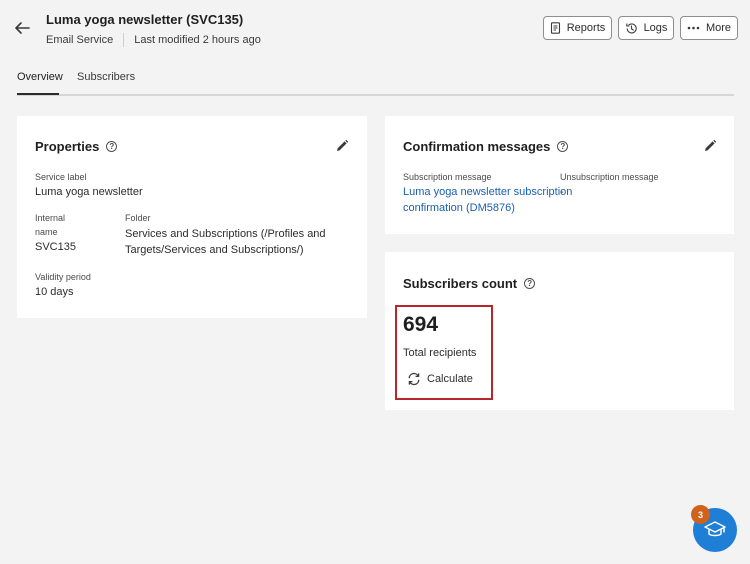 Image resolution: width=750 pixels, height=564 pixels. Describe the element at coordinates (61, 177) in the screenshot. I see `service-label-label: Service label` at that location.